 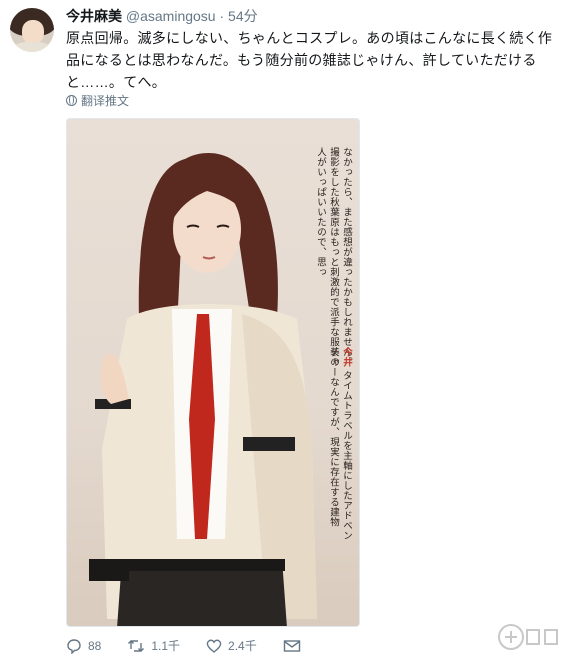 What do you see at coordinates (94, 16) in the screenshot?
I see `display-name: 今井麻美` at bounding box center [94, 16].